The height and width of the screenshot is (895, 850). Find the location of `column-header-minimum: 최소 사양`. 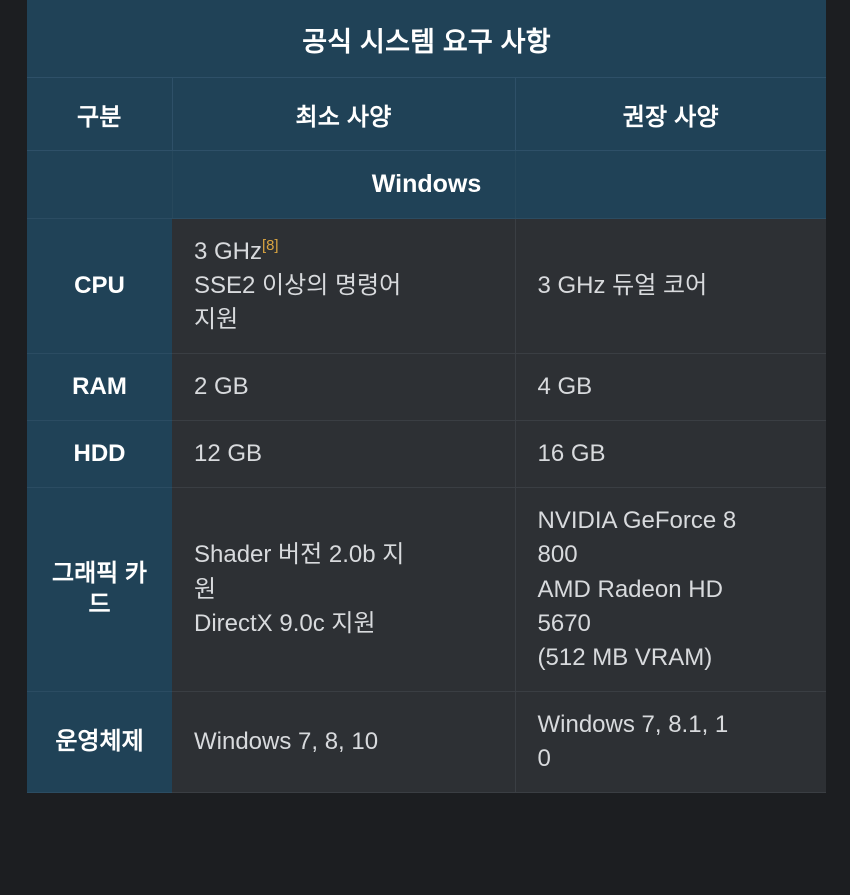

column-header-minimum: 최소 사양 is located at coordinates (344, 114).